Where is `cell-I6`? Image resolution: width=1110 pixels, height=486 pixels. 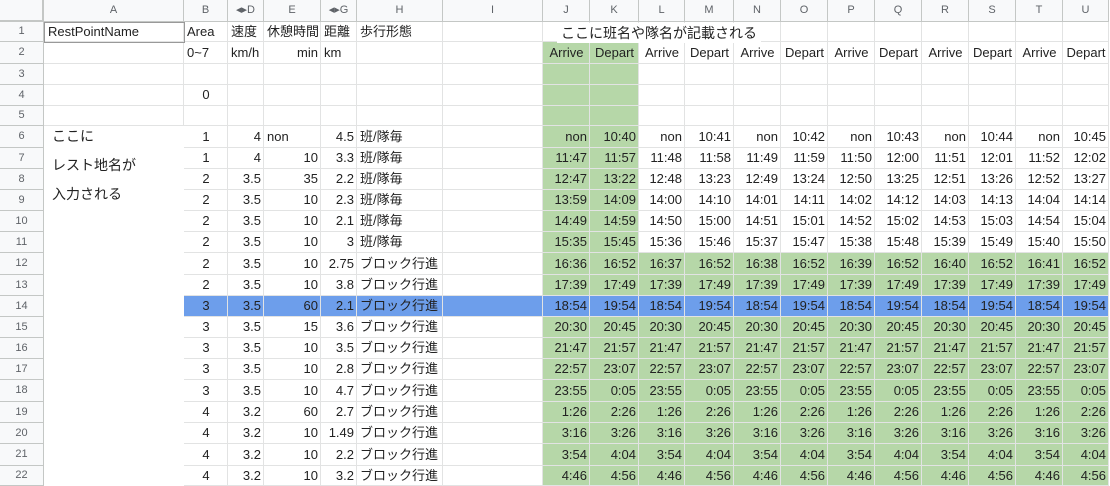
cell-I6 is located at coordinates (493, 137).